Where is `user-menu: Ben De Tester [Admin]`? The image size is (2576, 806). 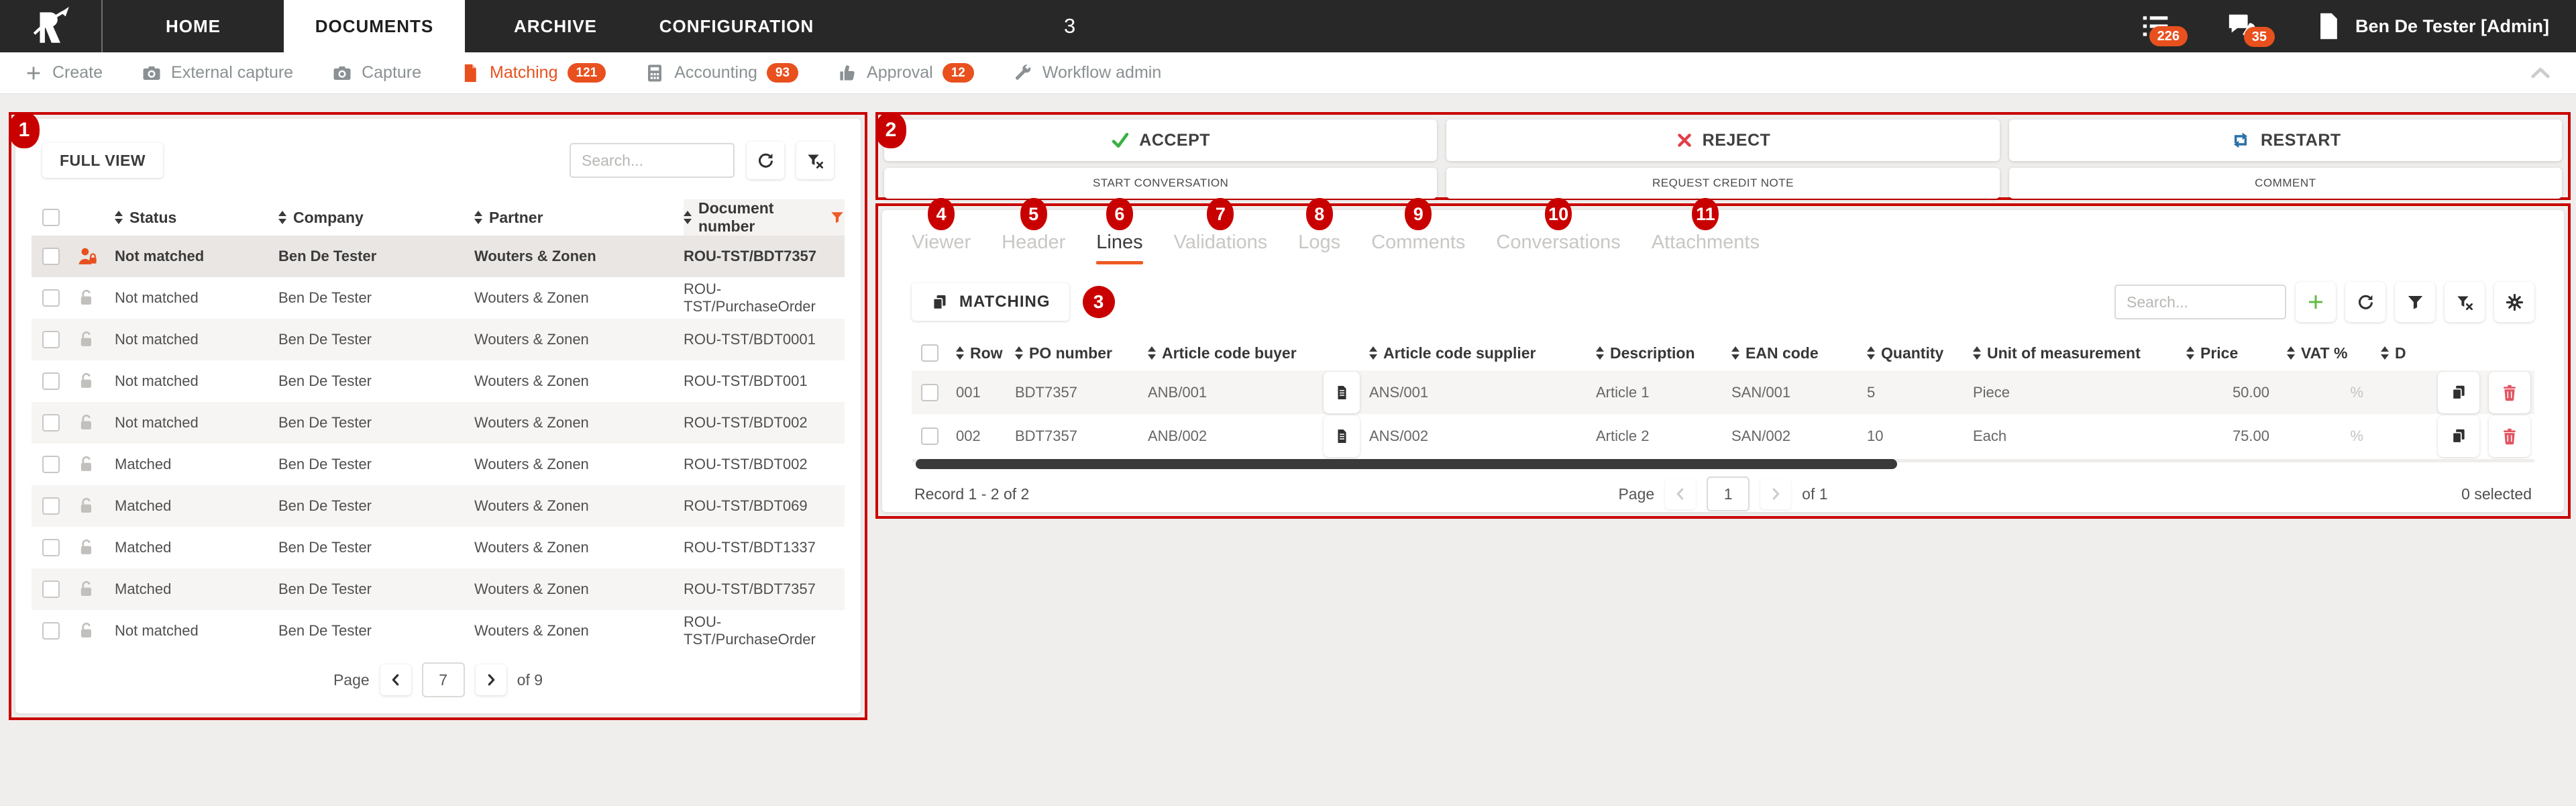
user-menu: Ben De Tester [Admin] is located at coordinates (2431, 26).